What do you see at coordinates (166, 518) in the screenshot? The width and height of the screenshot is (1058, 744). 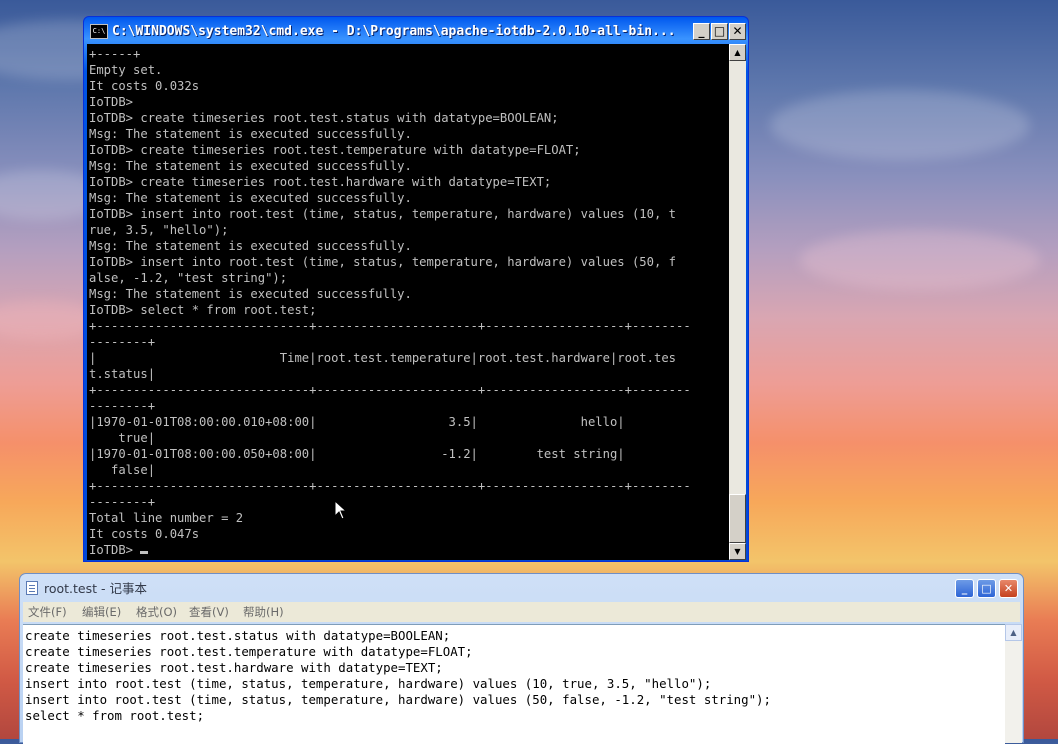 I see `console-line: Total line number = 2` at bounding box center [166, 518].